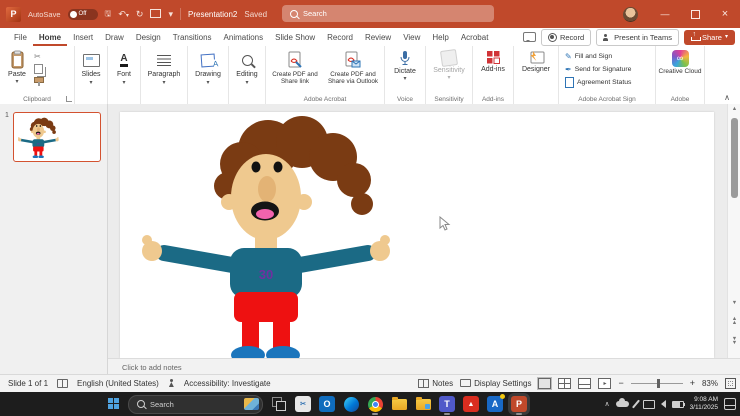 The height and width of the screenshot is (416, 740). Describe the element at coordinates (648, 404) in the screenshot. I see `network-display-icon` at that location.